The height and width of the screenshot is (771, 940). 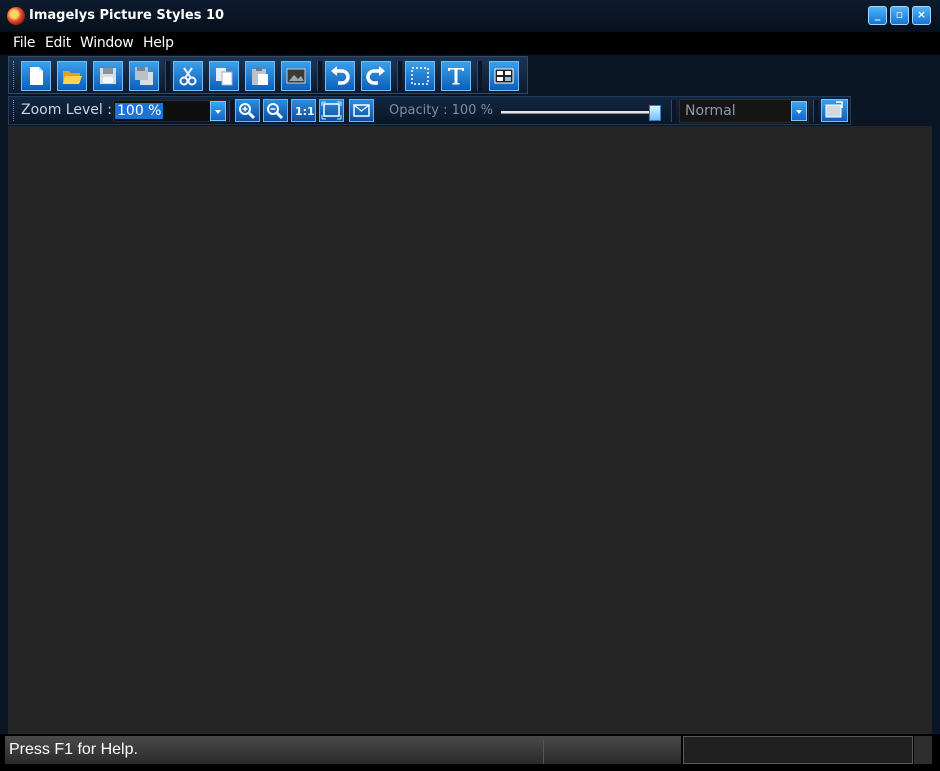 I want to click on new-file-icon, so click(x=36, y=76).